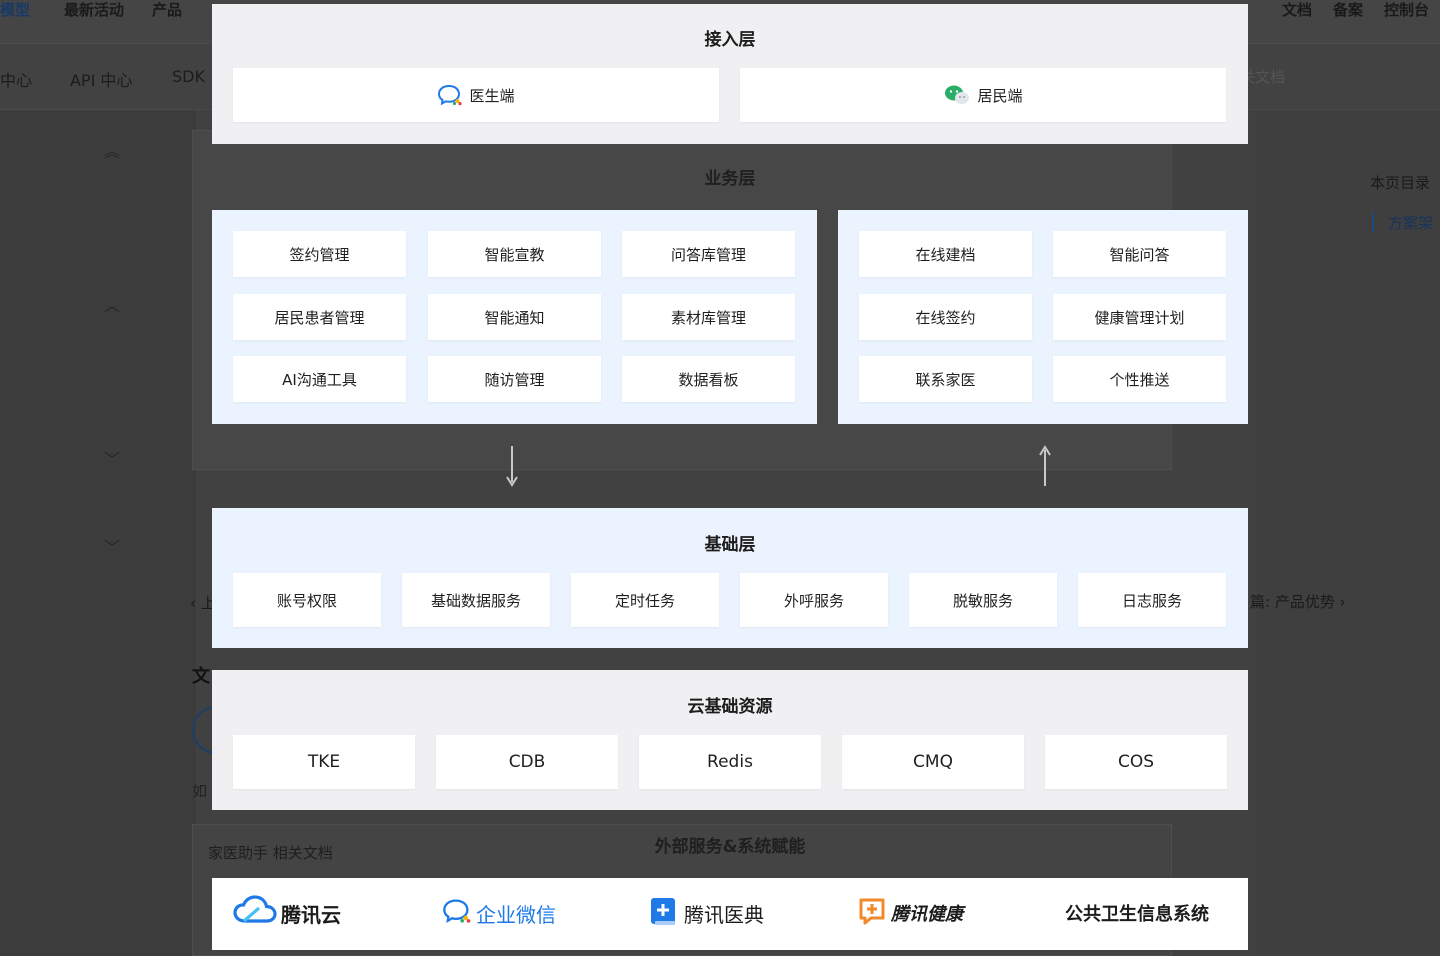 This screenshot has height=956, width=1440. Describe the element at coordinates (1298, 601) in the screenshot. I see `next-page-link: 篇: 产品优势 ›` at that location.